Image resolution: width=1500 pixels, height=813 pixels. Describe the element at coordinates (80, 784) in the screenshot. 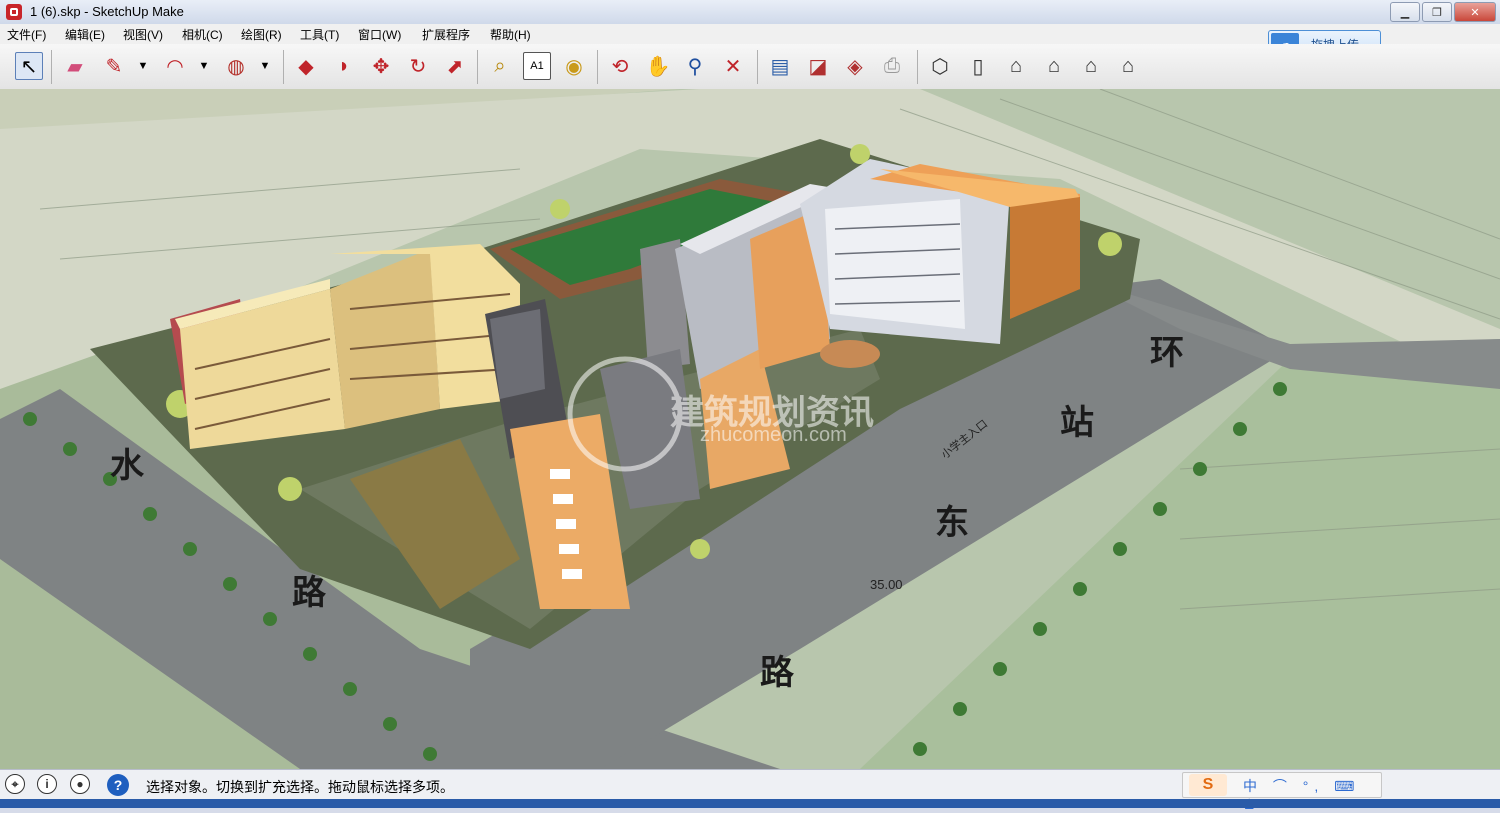

I see `user-icon: ●` at that location.